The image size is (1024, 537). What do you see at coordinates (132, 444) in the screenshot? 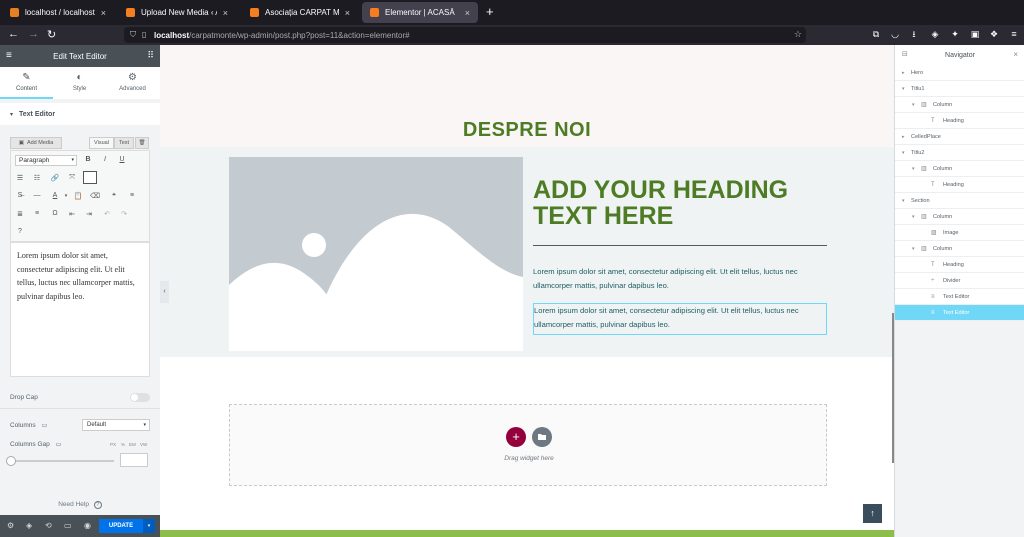
I see `unit-em: EM` at bounding box center [132, 444].